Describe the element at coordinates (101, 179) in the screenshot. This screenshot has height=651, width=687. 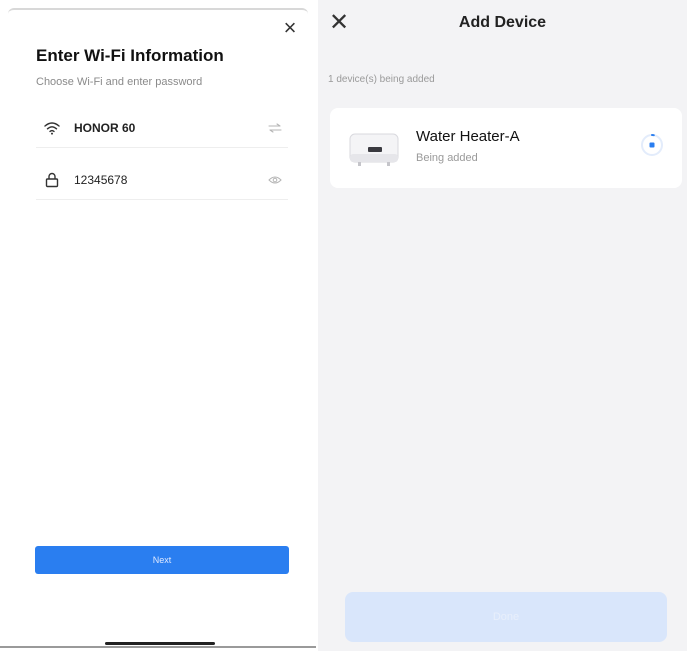
I see `password-value: 12345678` at that location.